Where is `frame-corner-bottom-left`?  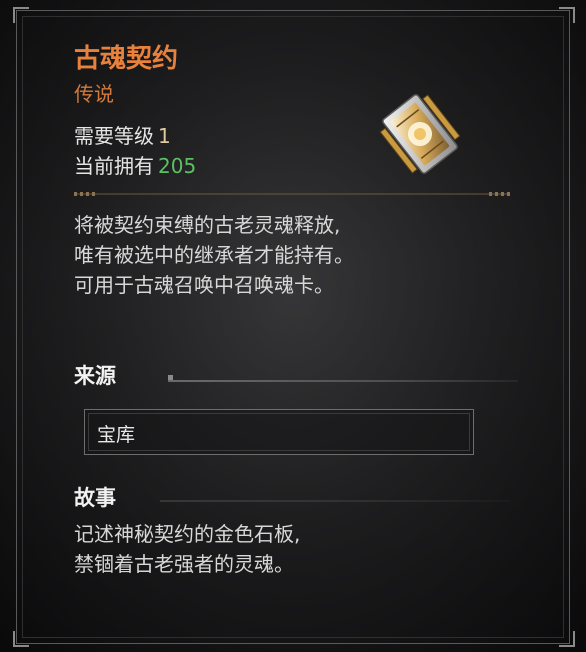
frame-corner-bottom-left is located at coordinates (21, 639).